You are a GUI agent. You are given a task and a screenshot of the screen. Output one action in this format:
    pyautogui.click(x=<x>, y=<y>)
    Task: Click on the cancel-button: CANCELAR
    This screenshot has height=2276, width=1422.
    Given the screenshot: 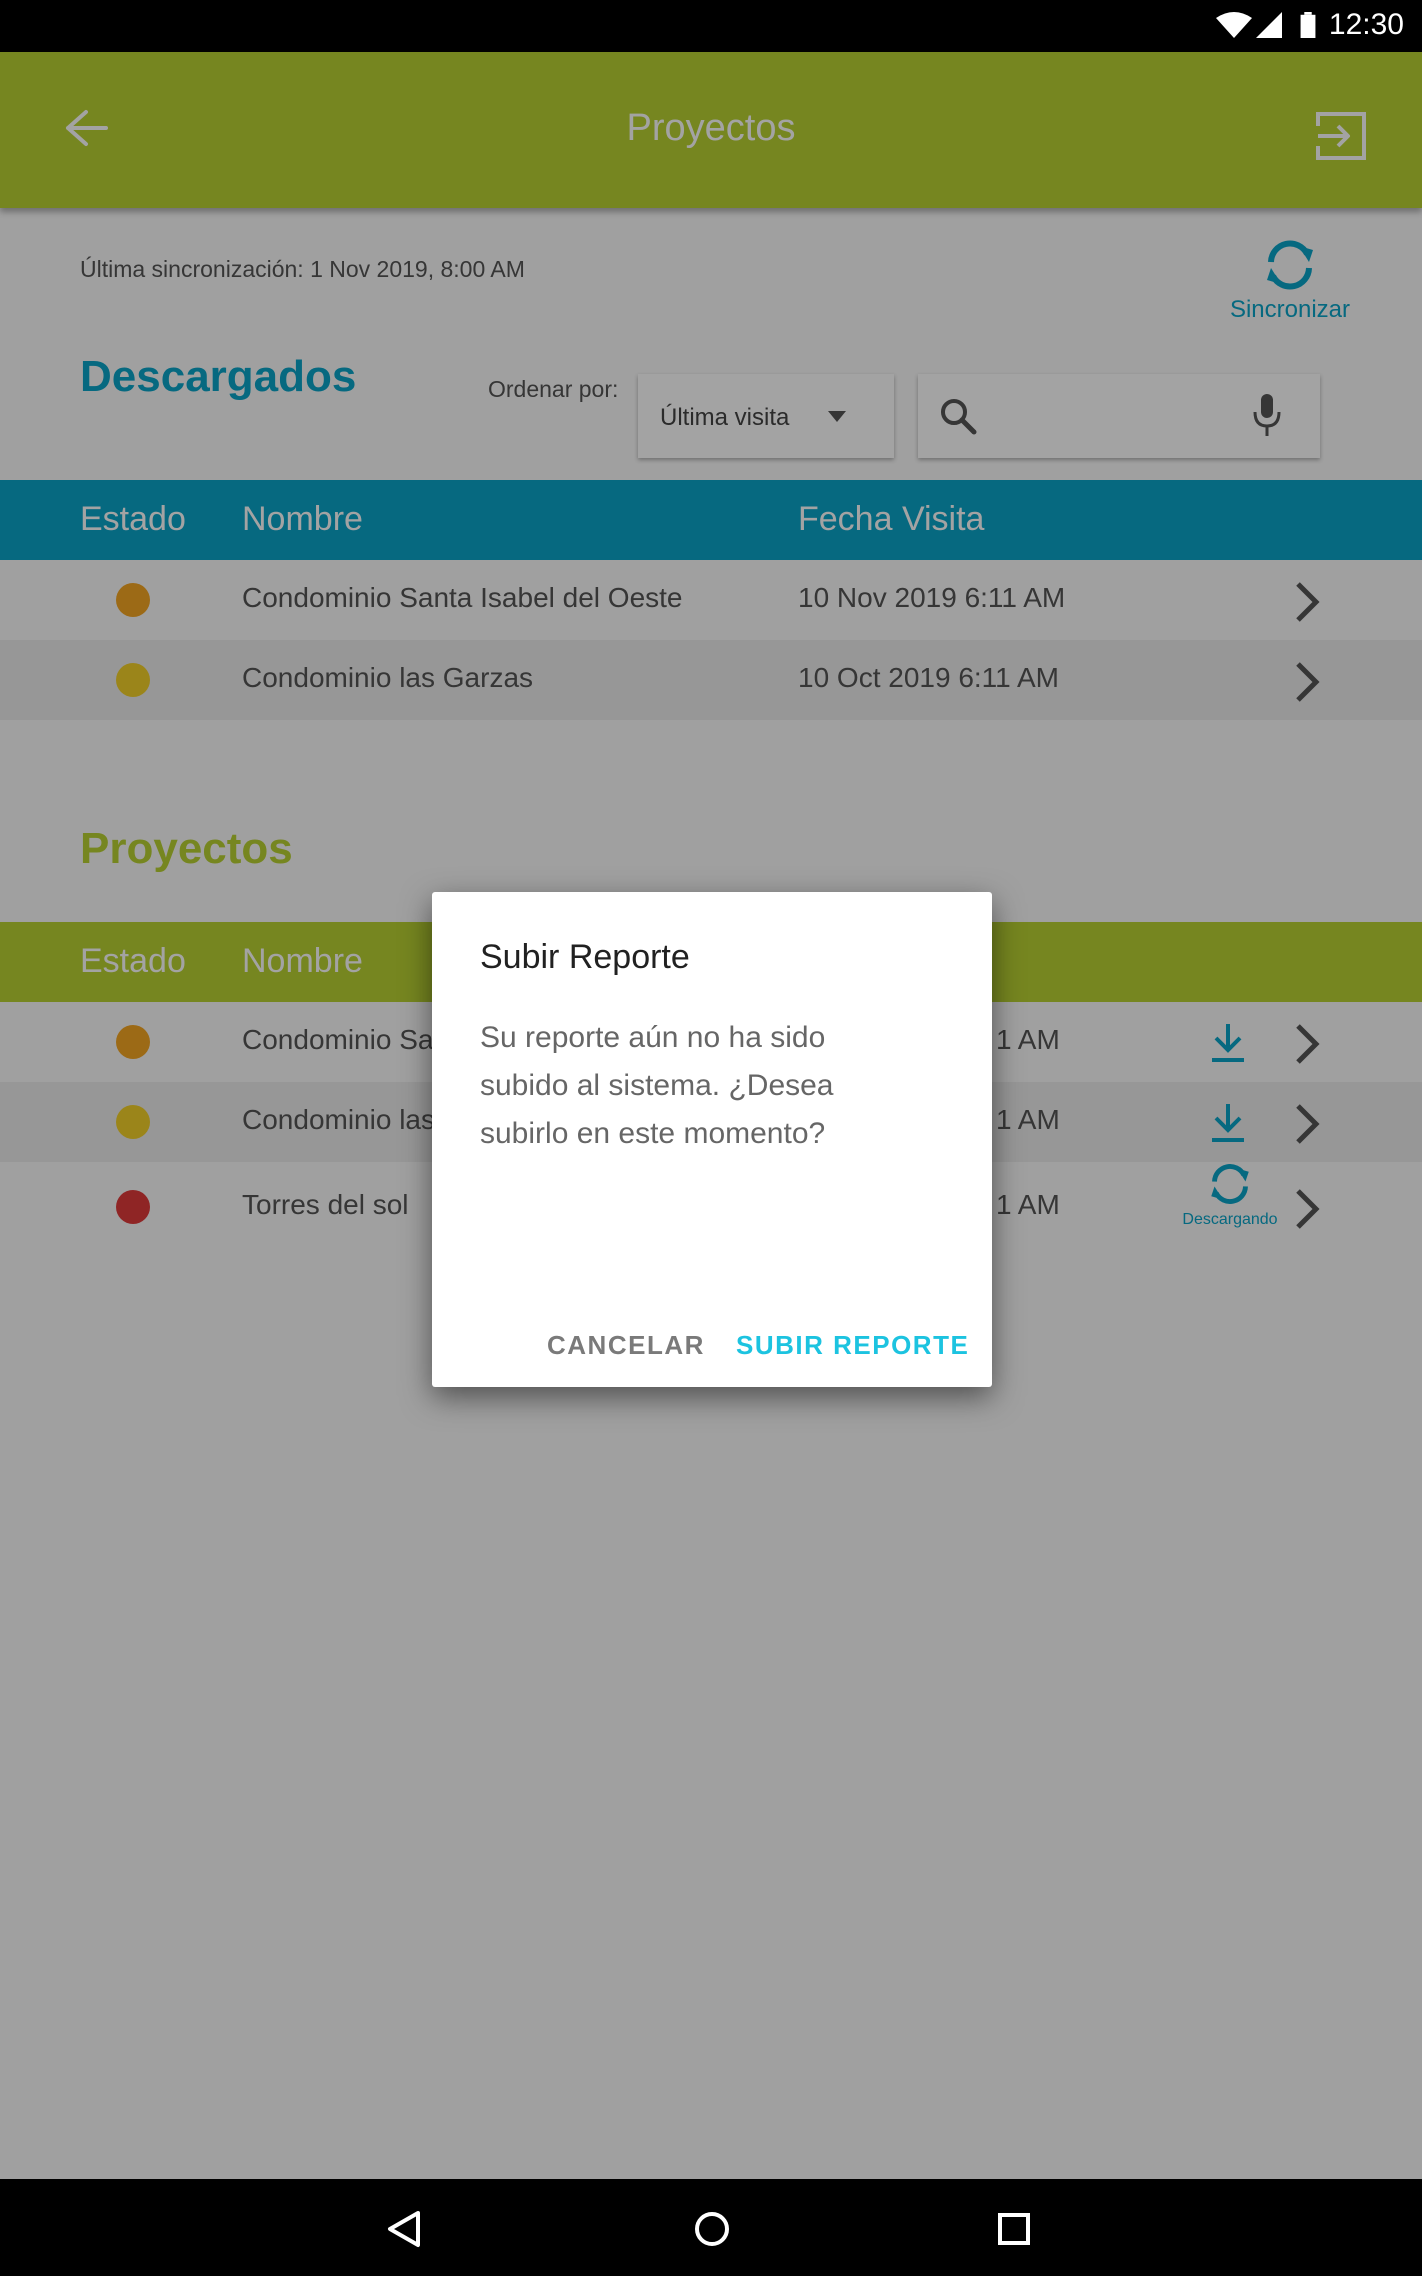 What is the action you would take?
    pyautogui.click(x=626, y=1345)
    